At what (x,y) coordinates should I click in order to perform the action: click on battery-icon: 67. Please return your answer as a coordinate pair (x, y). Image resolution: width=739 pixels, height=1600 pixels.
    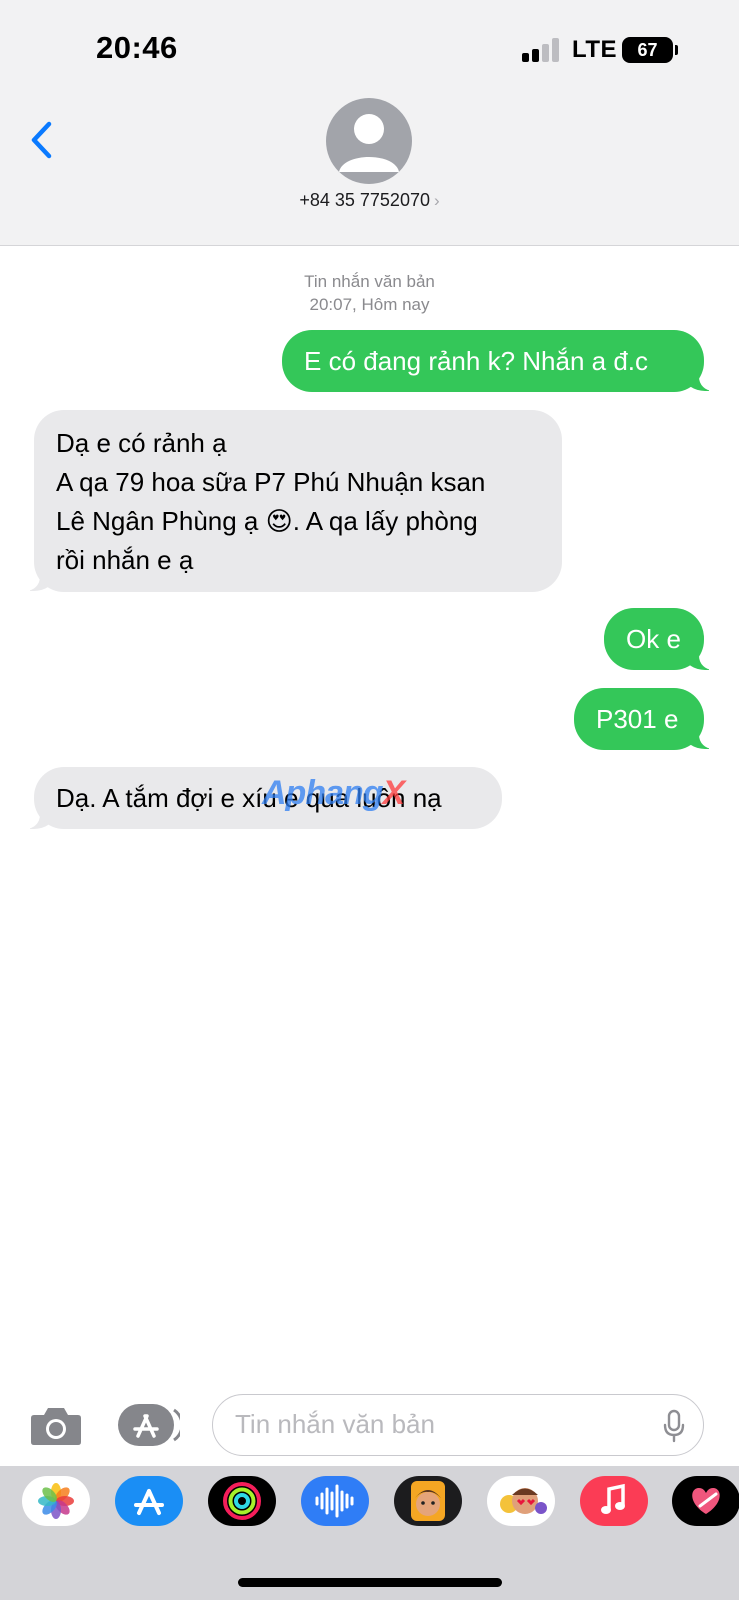
    Looking at the image, I should click on (647, 50).